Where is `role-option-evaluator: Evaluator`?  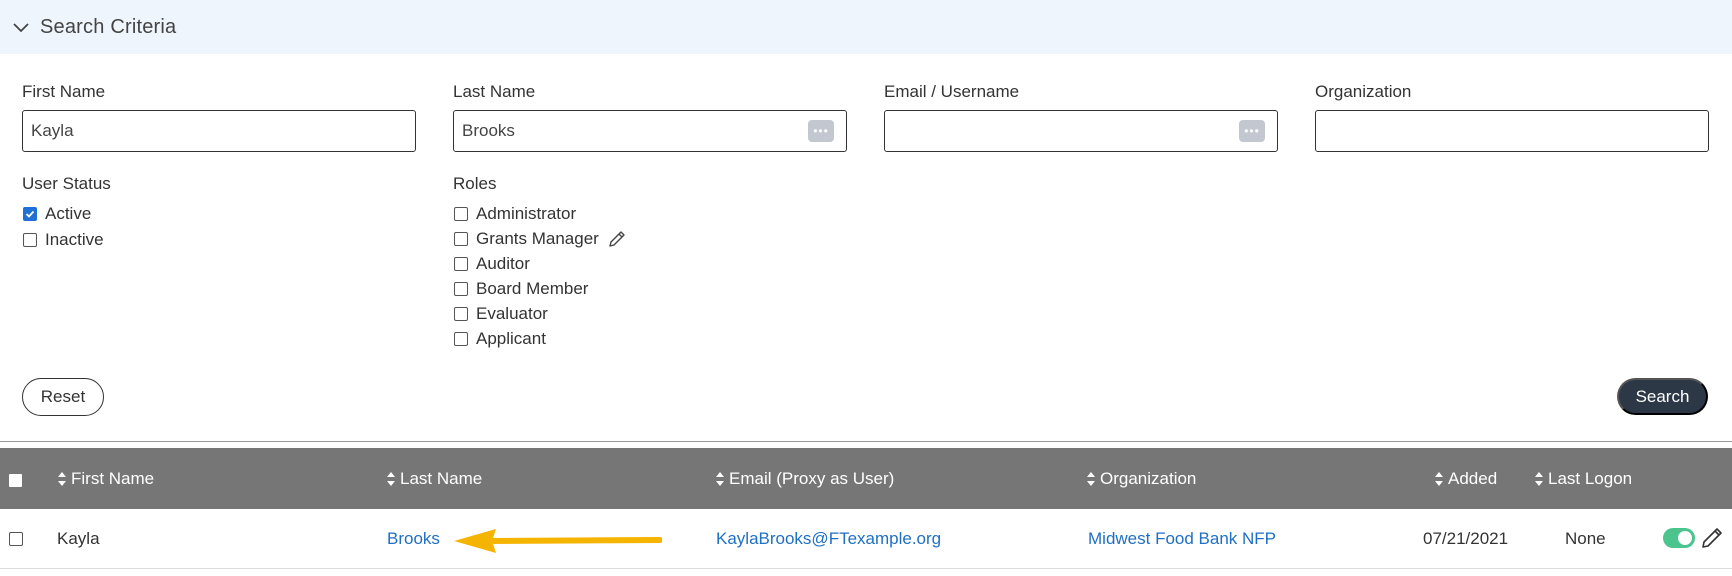
role-option-evaluator: Evaluator is located at coordinates (501, 314).